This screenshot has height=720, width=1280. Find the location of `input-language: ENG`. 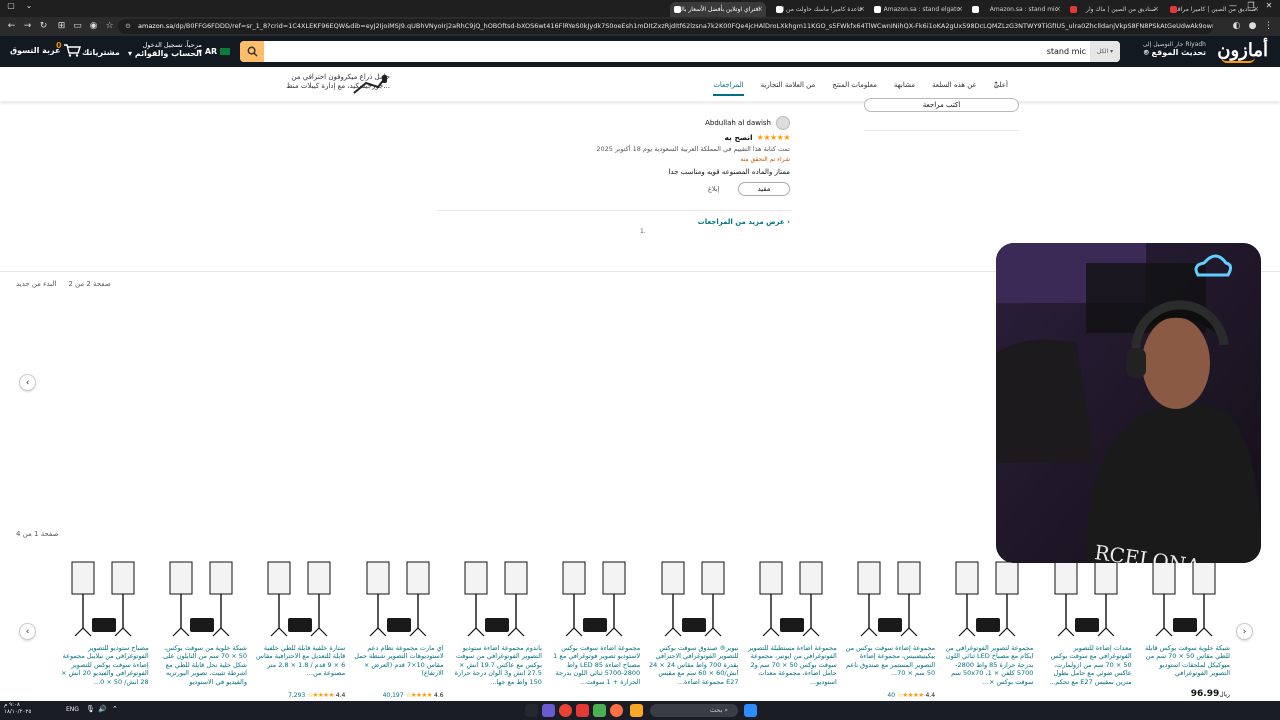

input-language: ENG is located at coordinates (72, 709).